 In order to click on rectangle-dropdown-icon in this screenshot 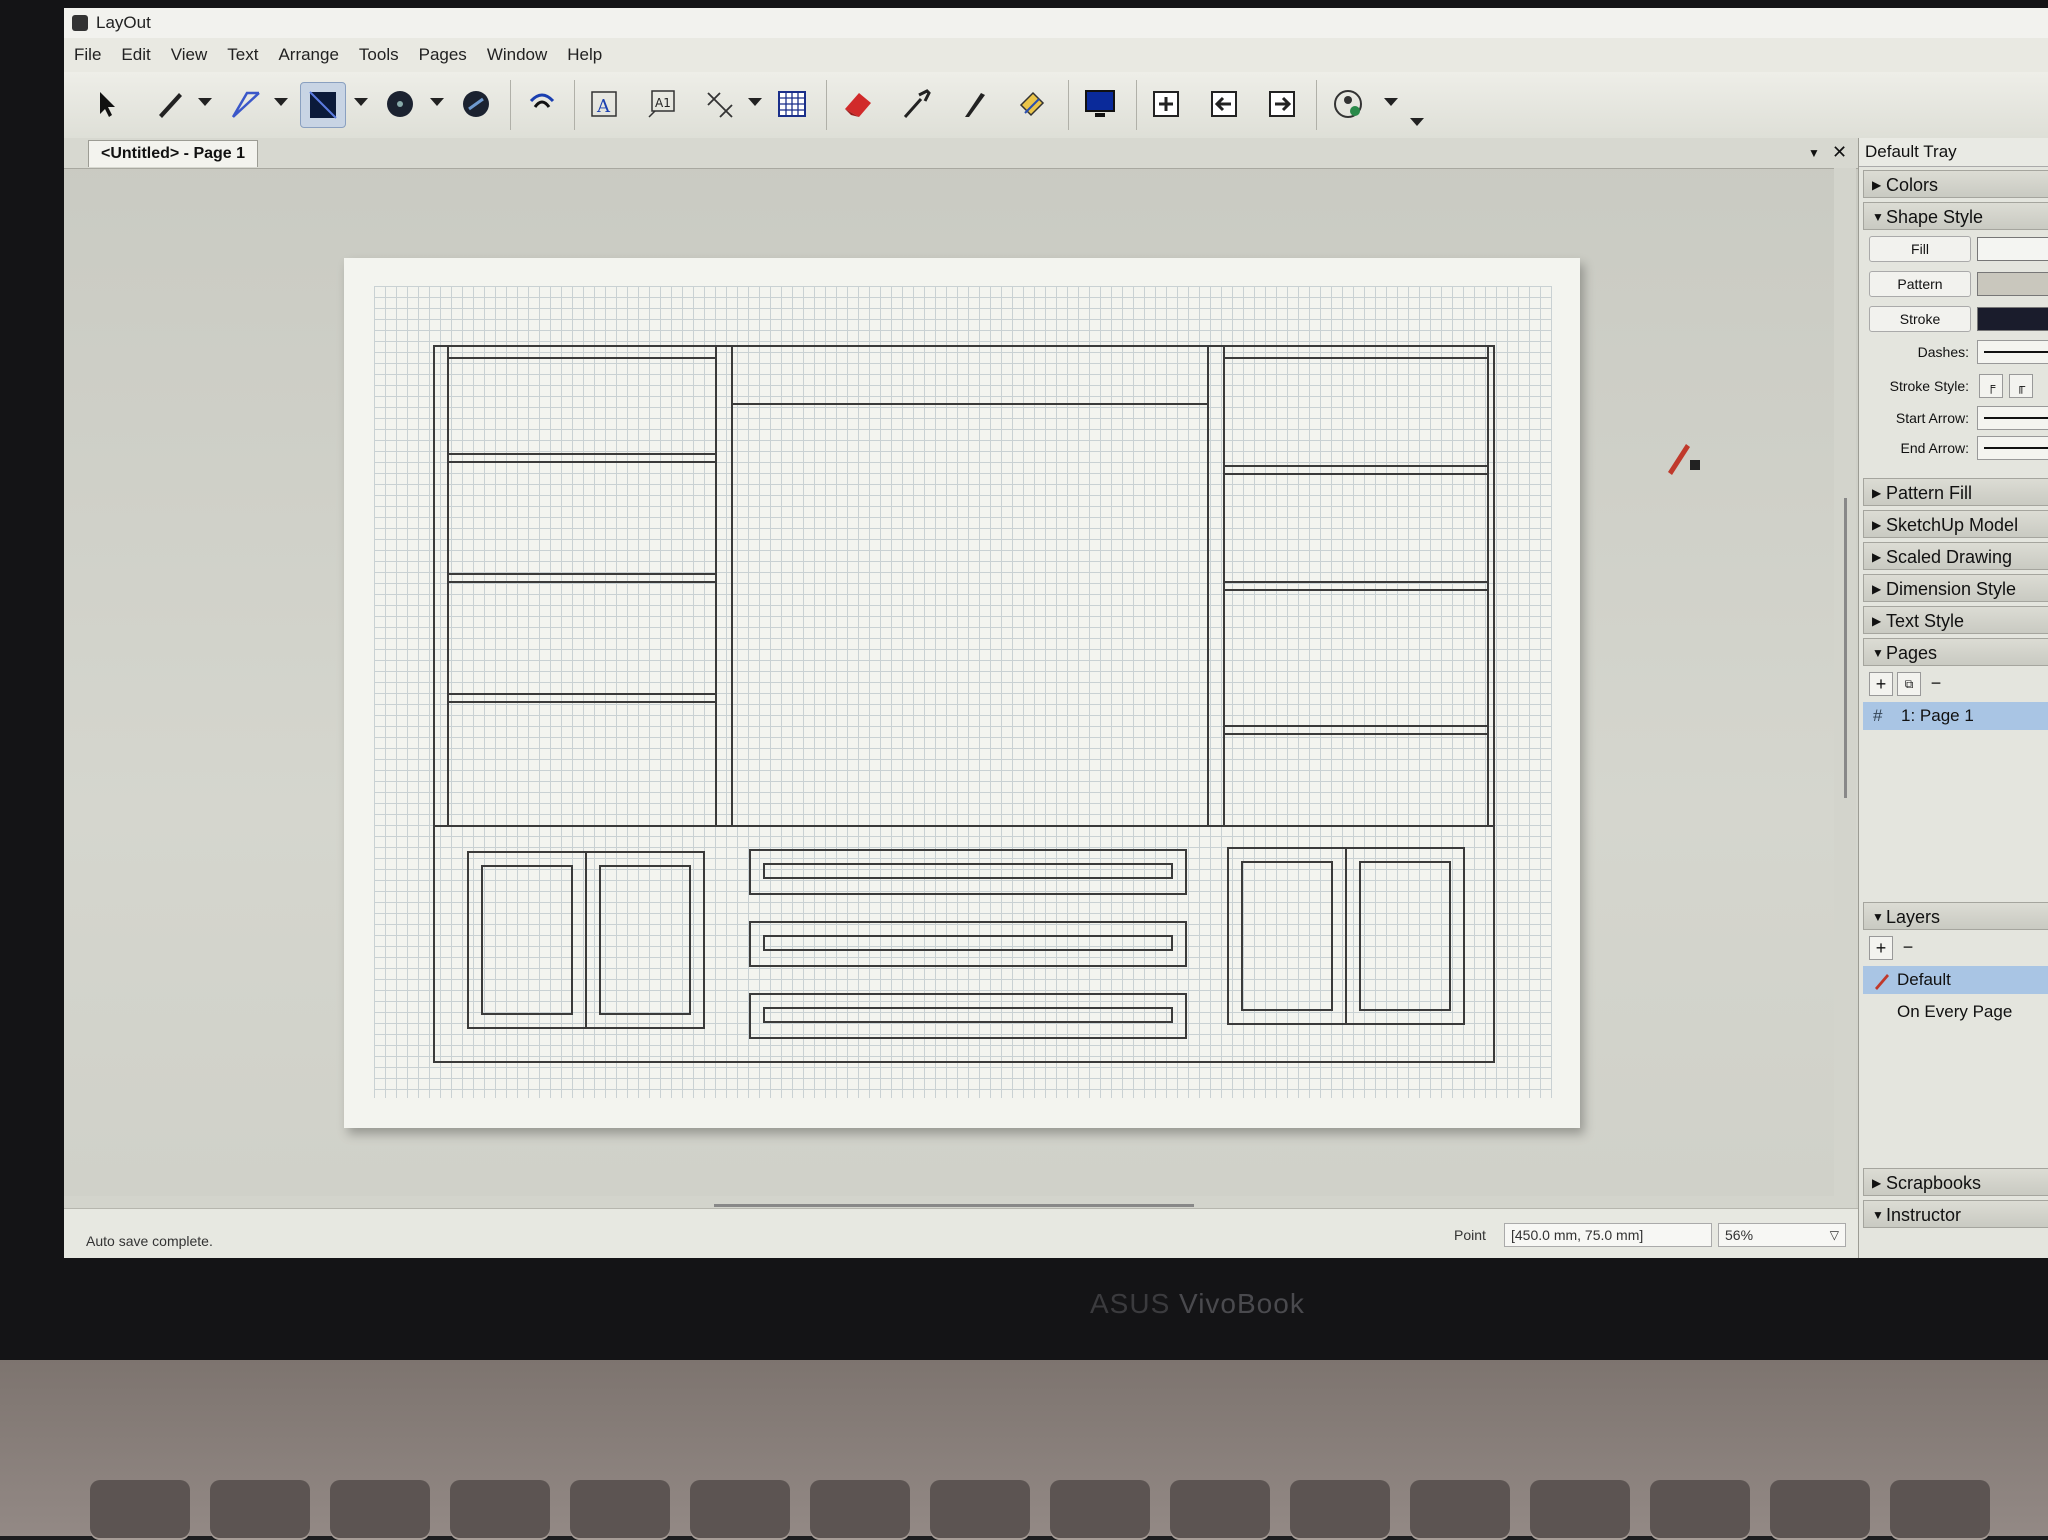, I will do `click(361, 102)`.